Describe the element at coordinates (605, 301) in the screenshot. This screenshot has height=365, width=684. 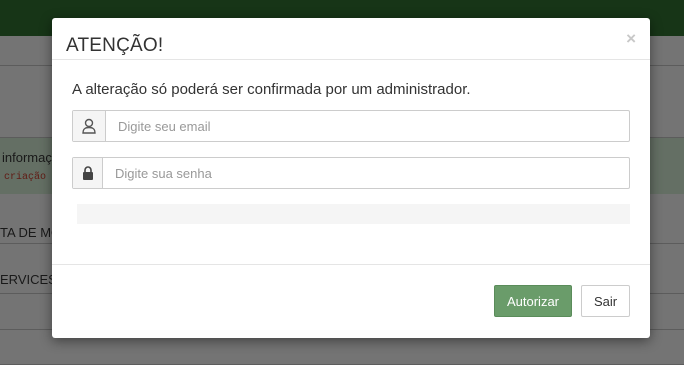
I see `exit-button: Sair` at that location.